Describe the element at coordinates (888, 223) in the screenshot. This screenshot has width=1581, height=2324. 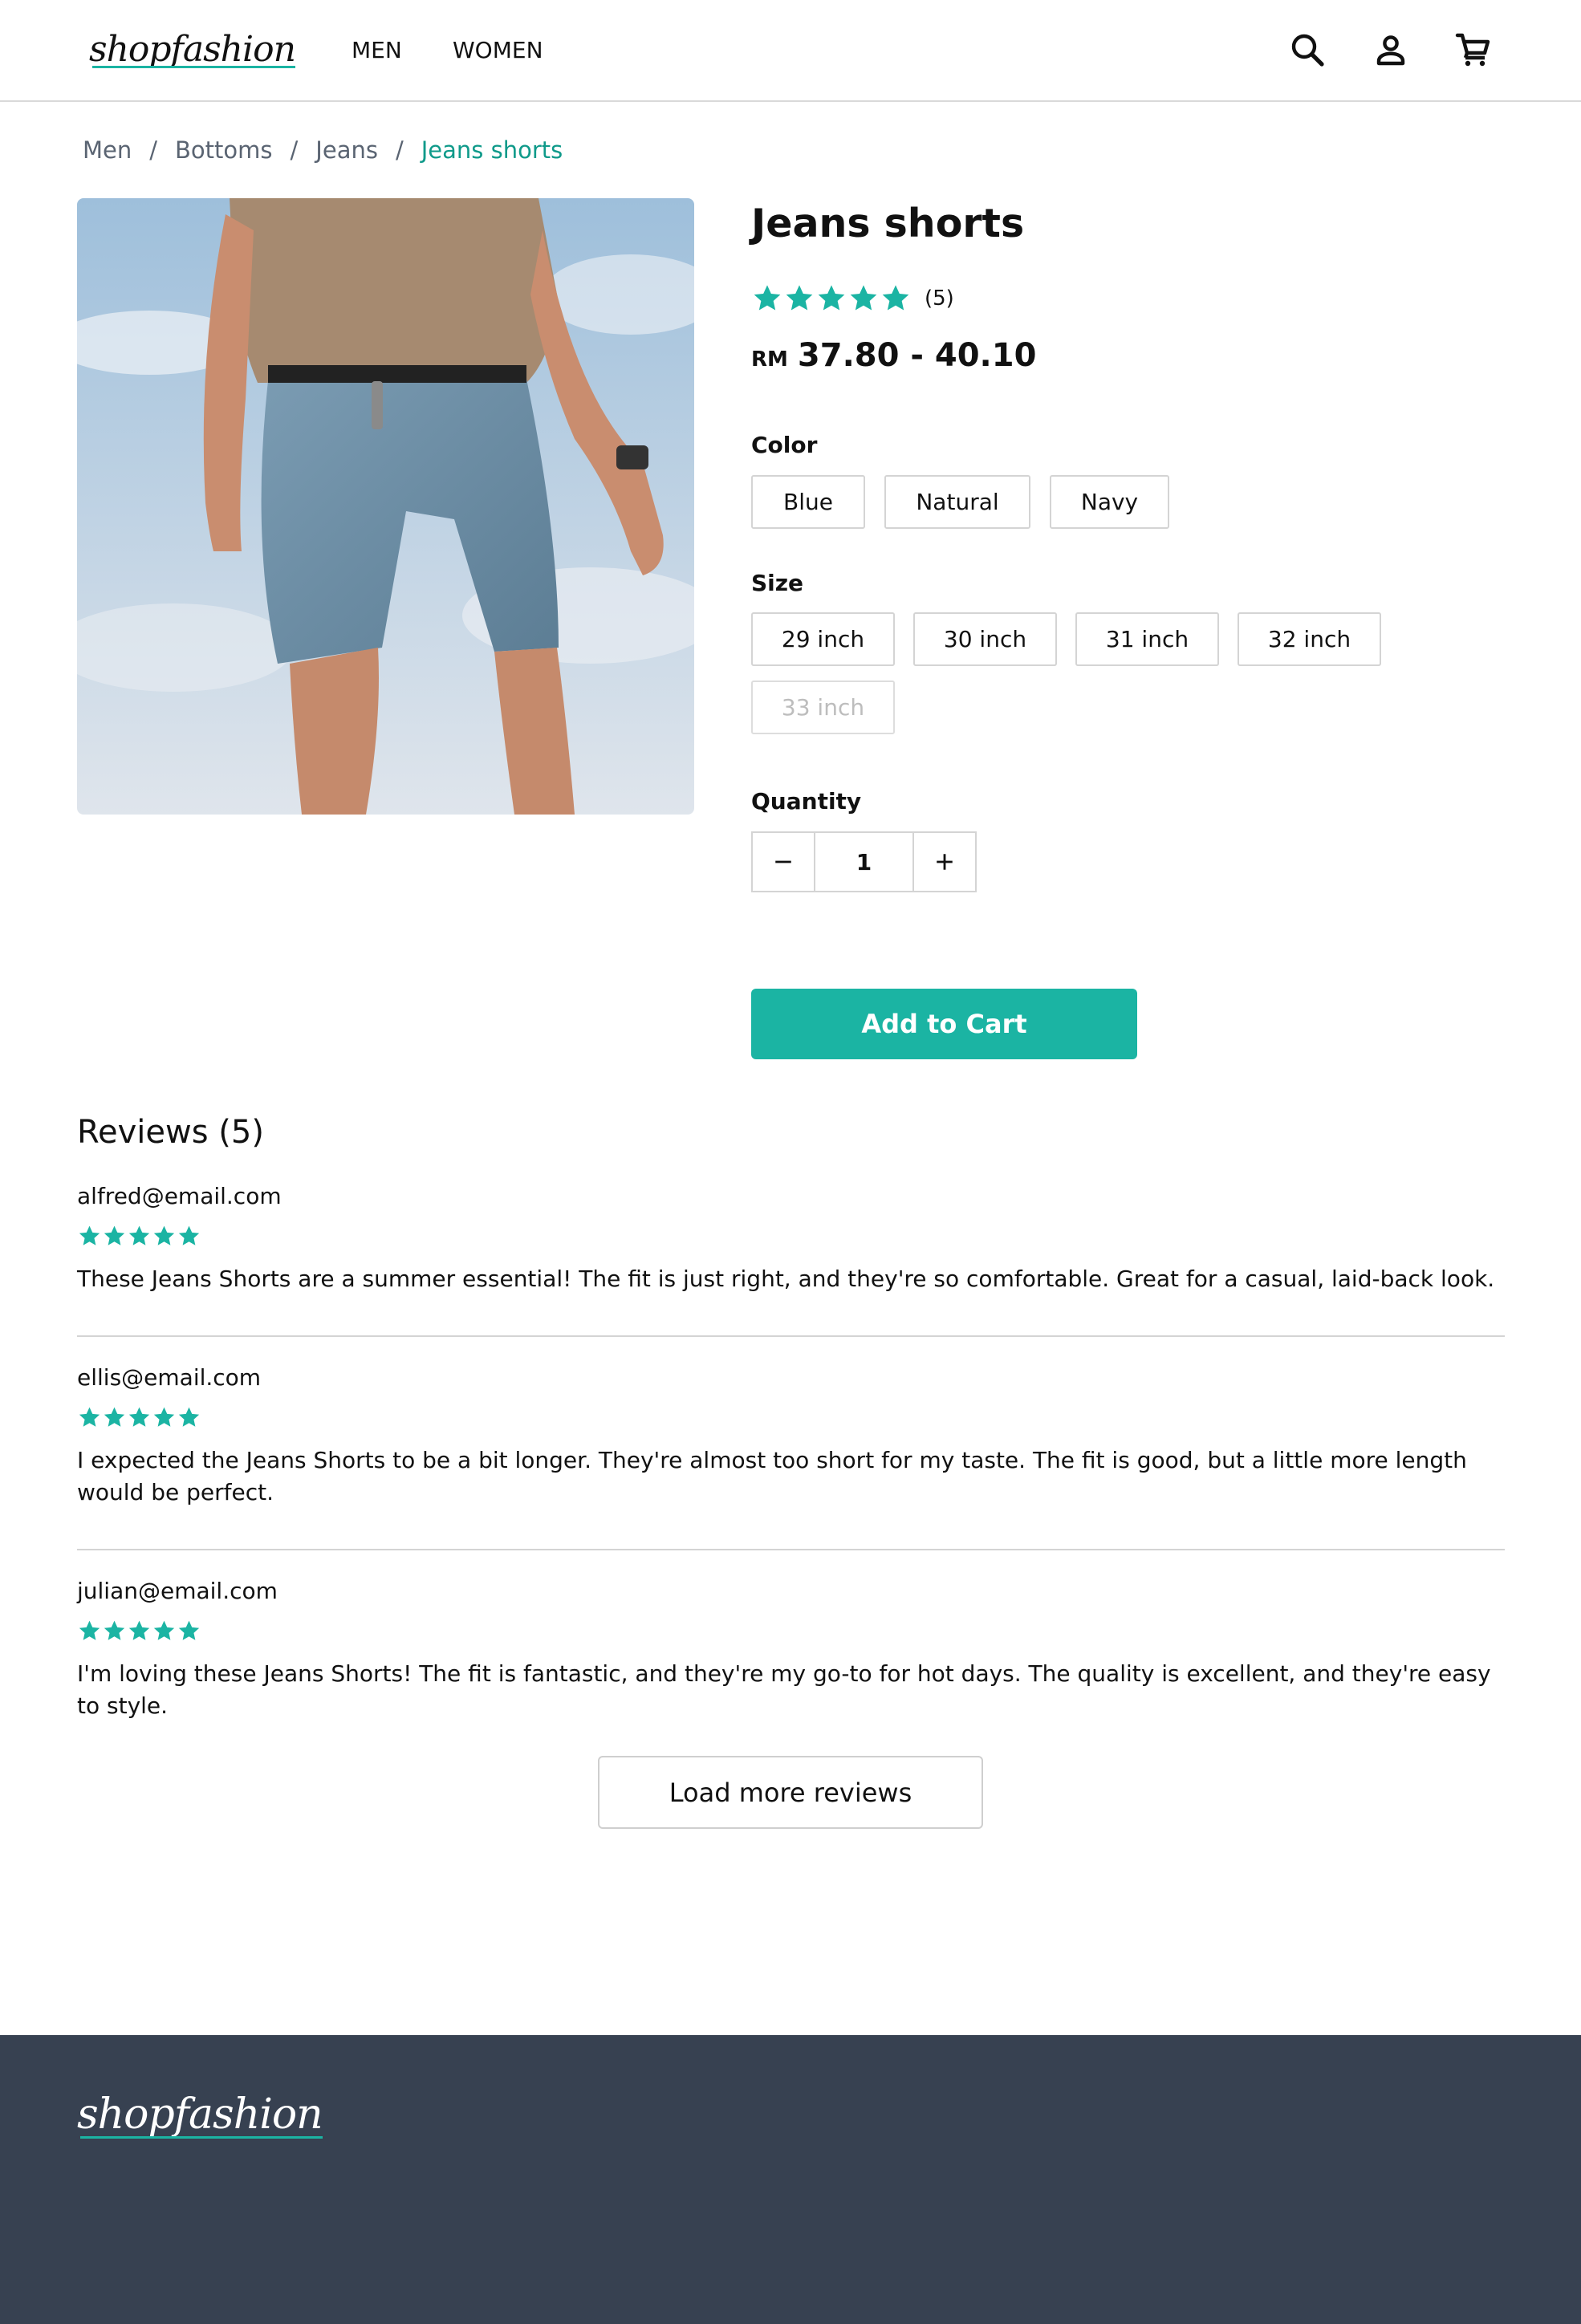
I see `product-title: Jeans shorts` at that location.